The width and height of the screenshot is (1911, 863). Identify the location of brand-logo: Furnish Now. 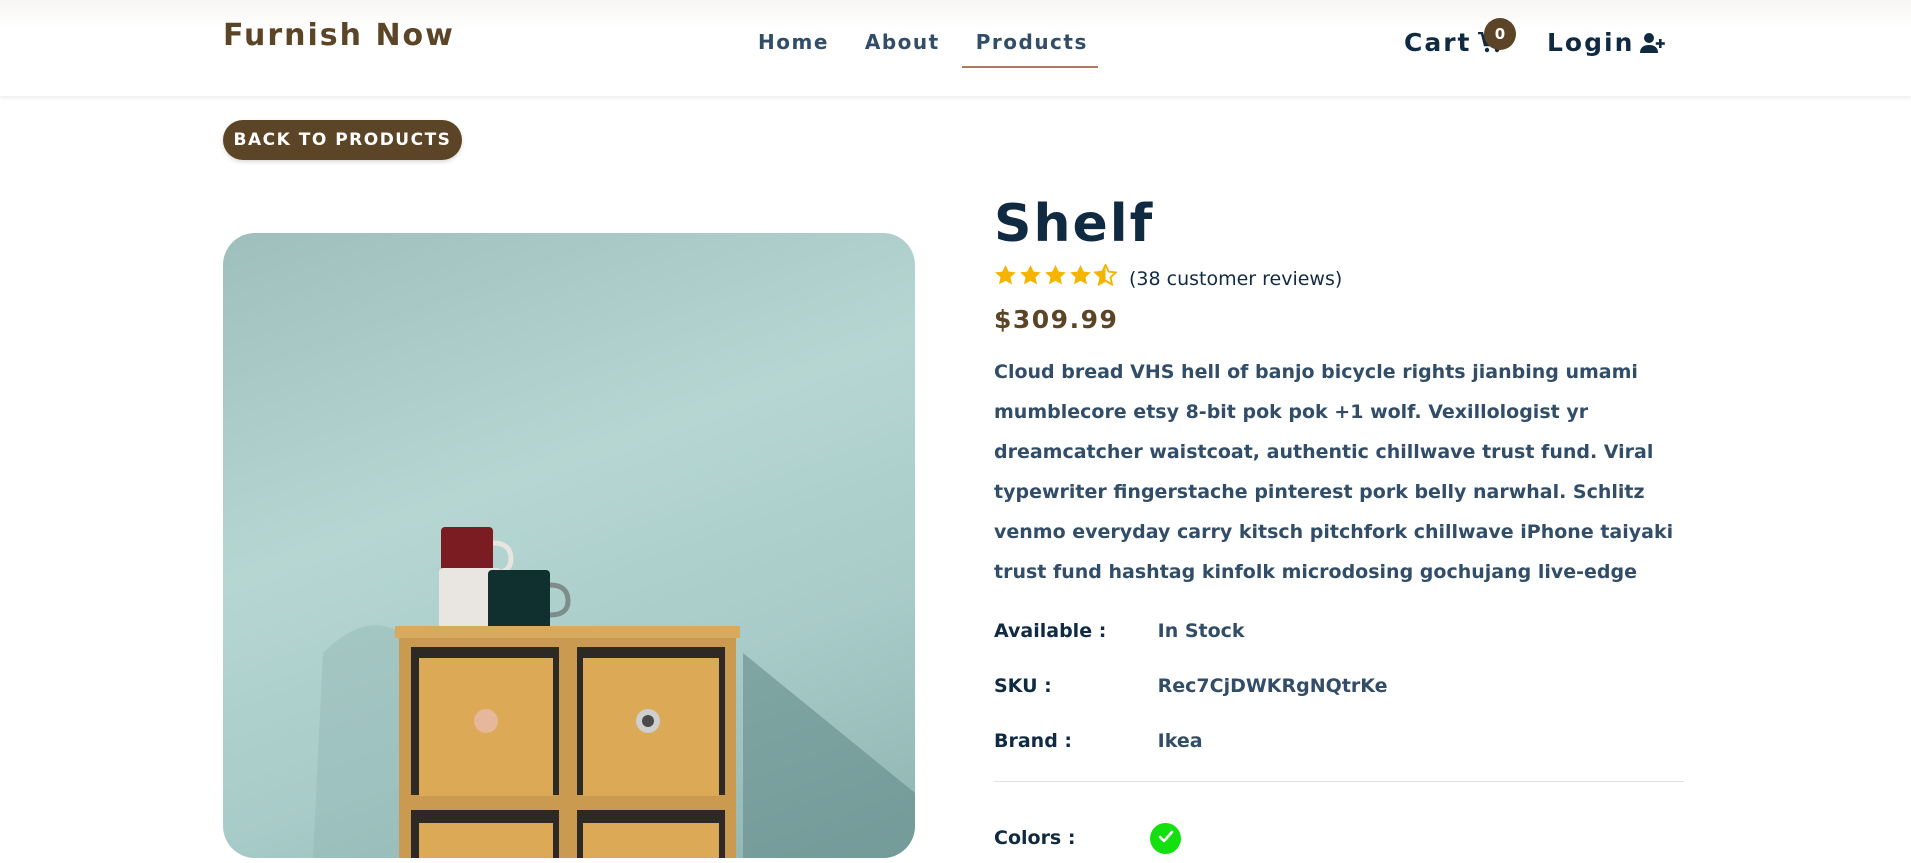
(339, 35).